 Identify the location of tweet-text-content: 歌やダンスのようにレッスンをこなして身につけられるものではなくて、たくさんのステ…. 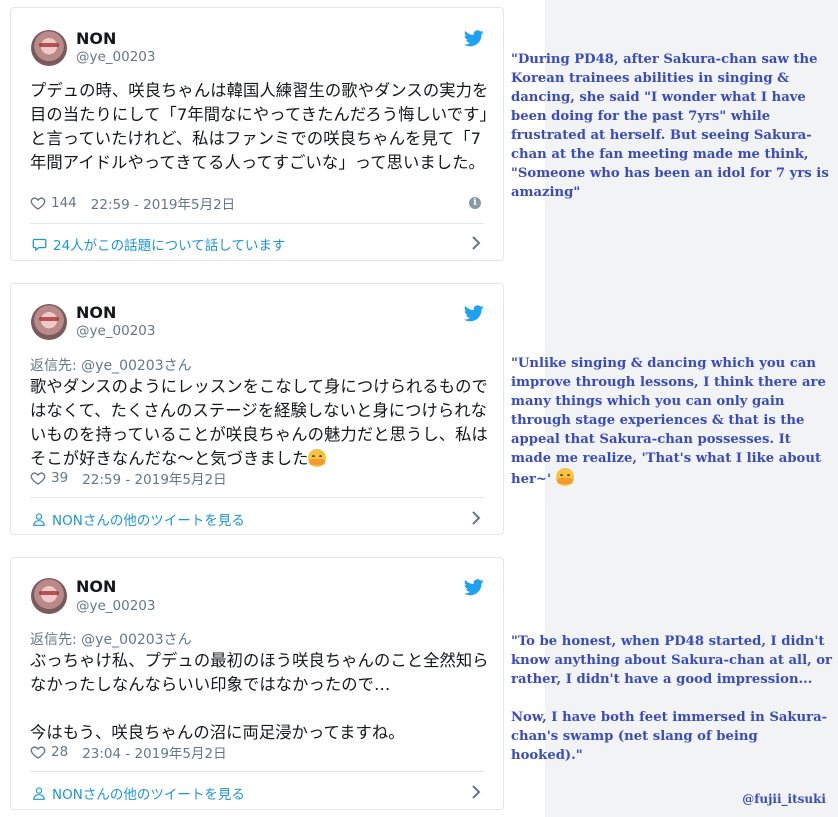
(259, 422).